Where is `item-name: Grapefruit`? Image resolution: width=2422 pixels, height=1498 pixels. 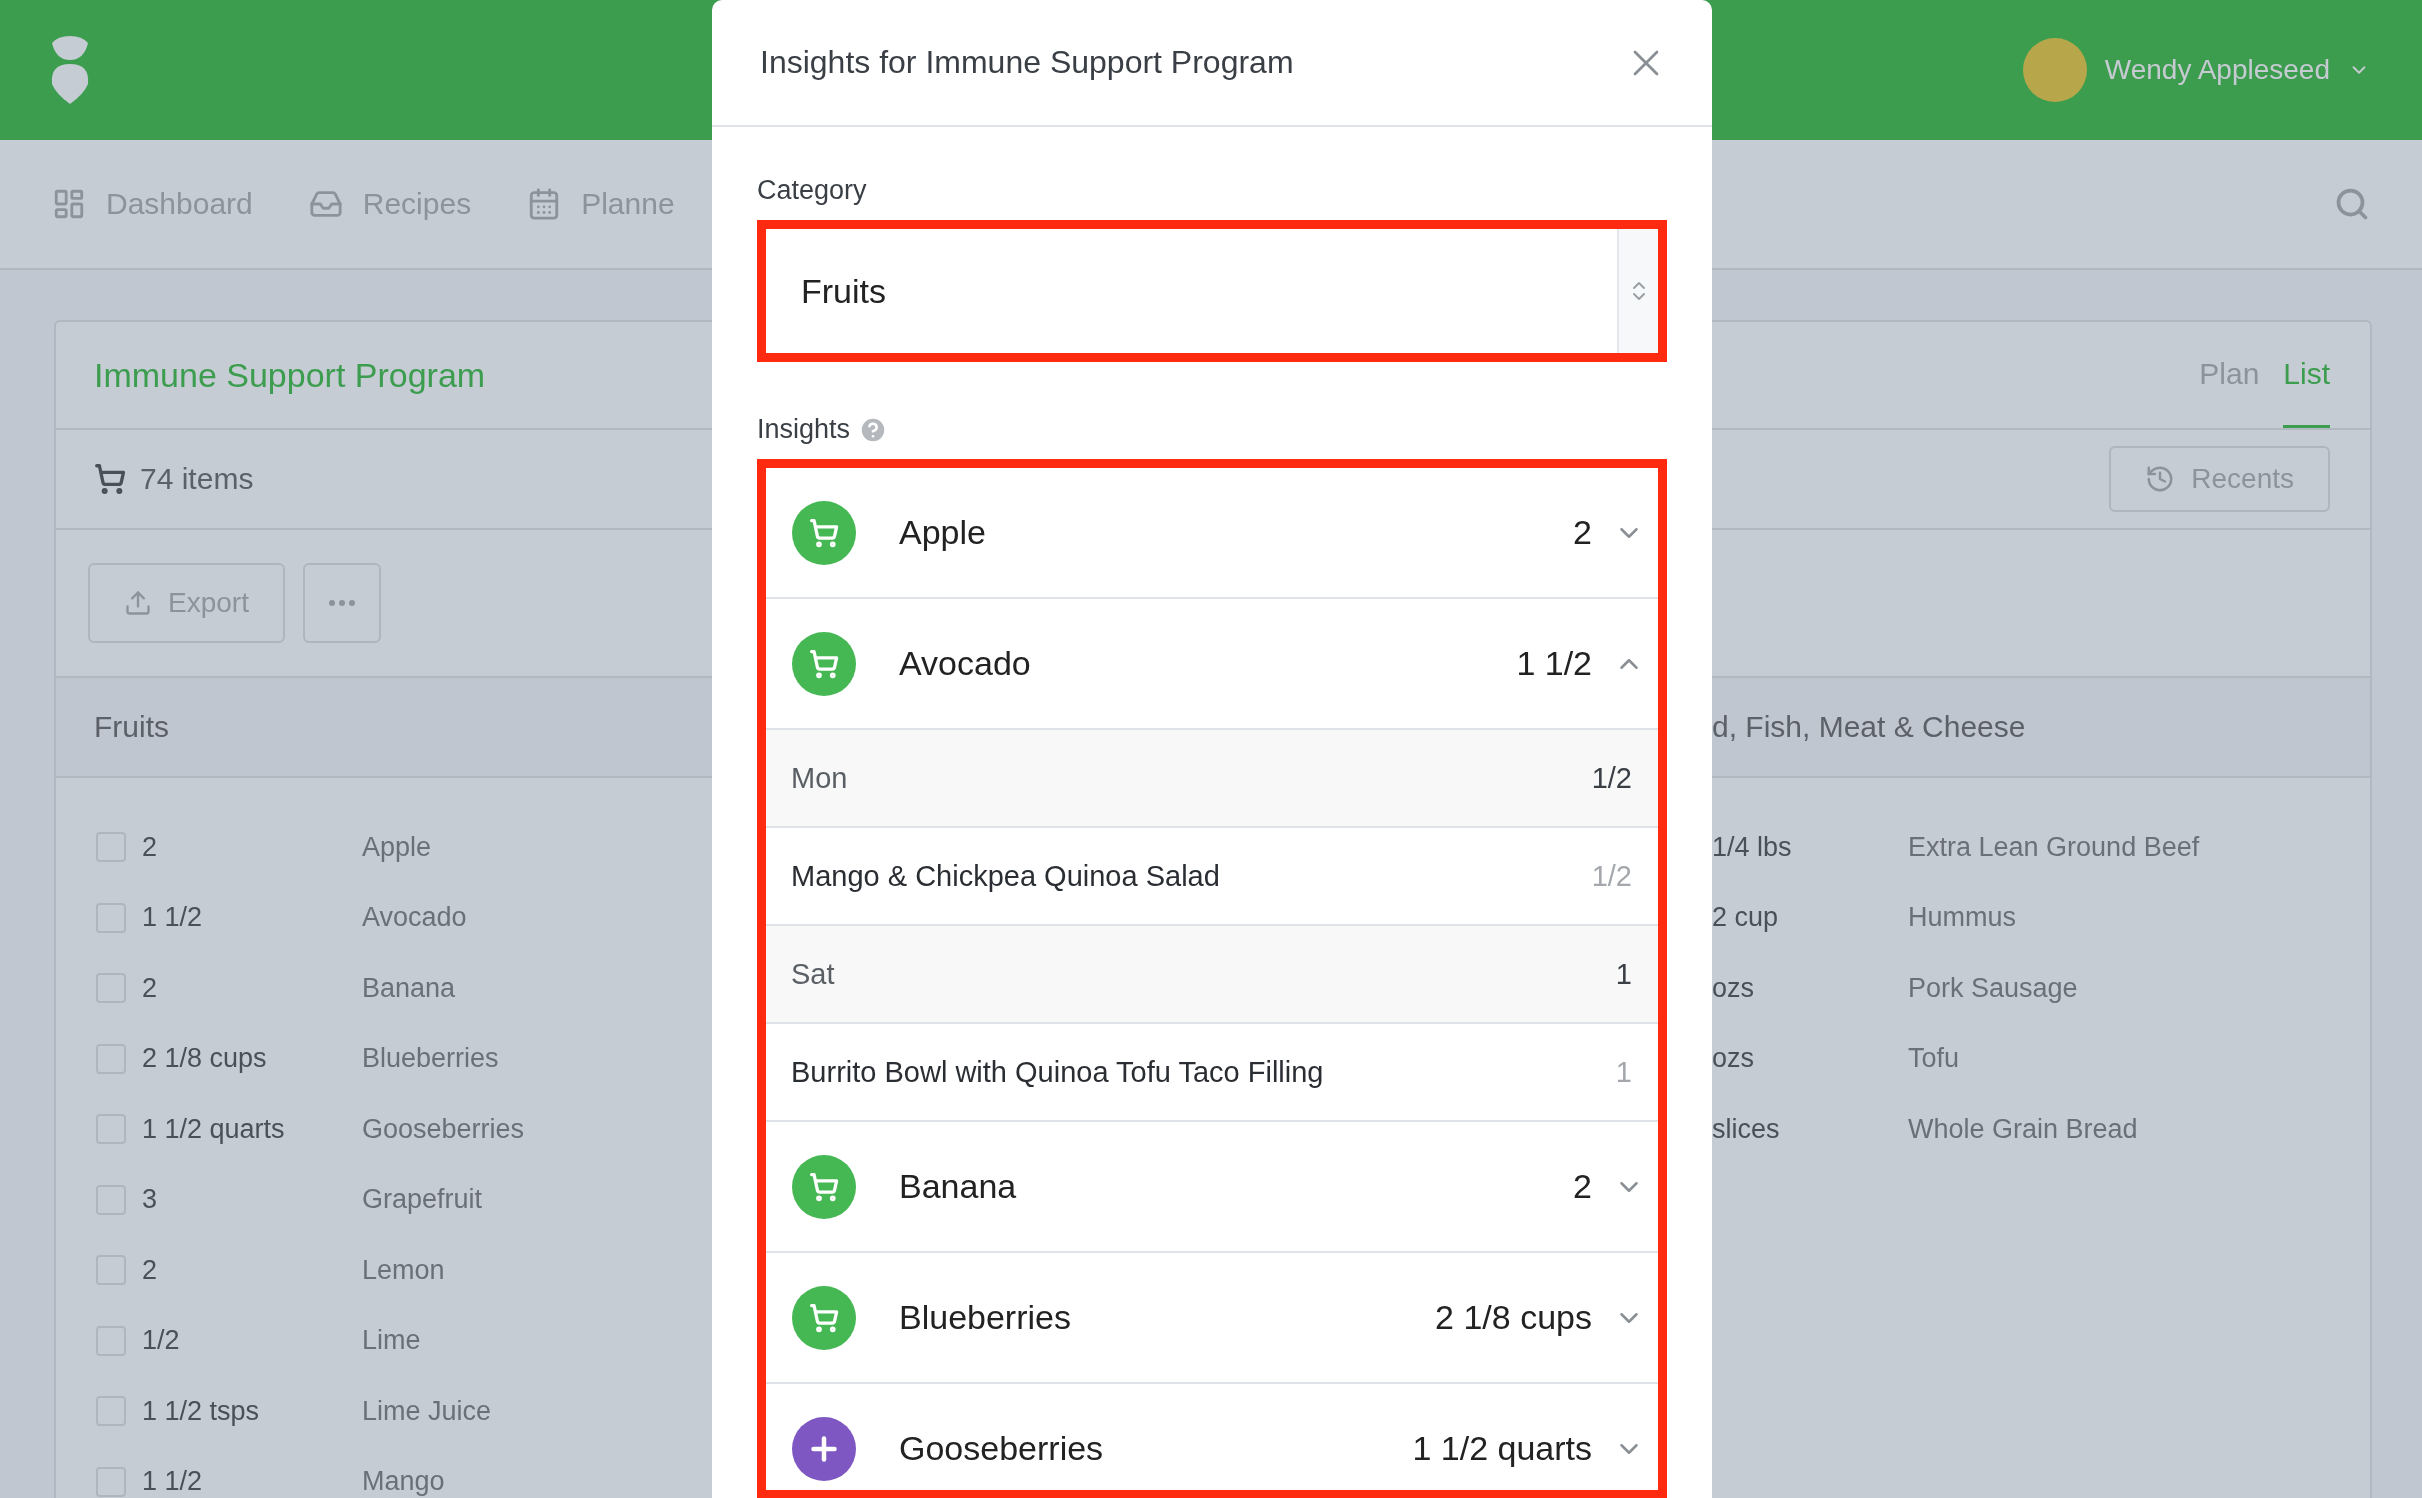 item-name: Grapefruit is located at coordinates (422, 1200).